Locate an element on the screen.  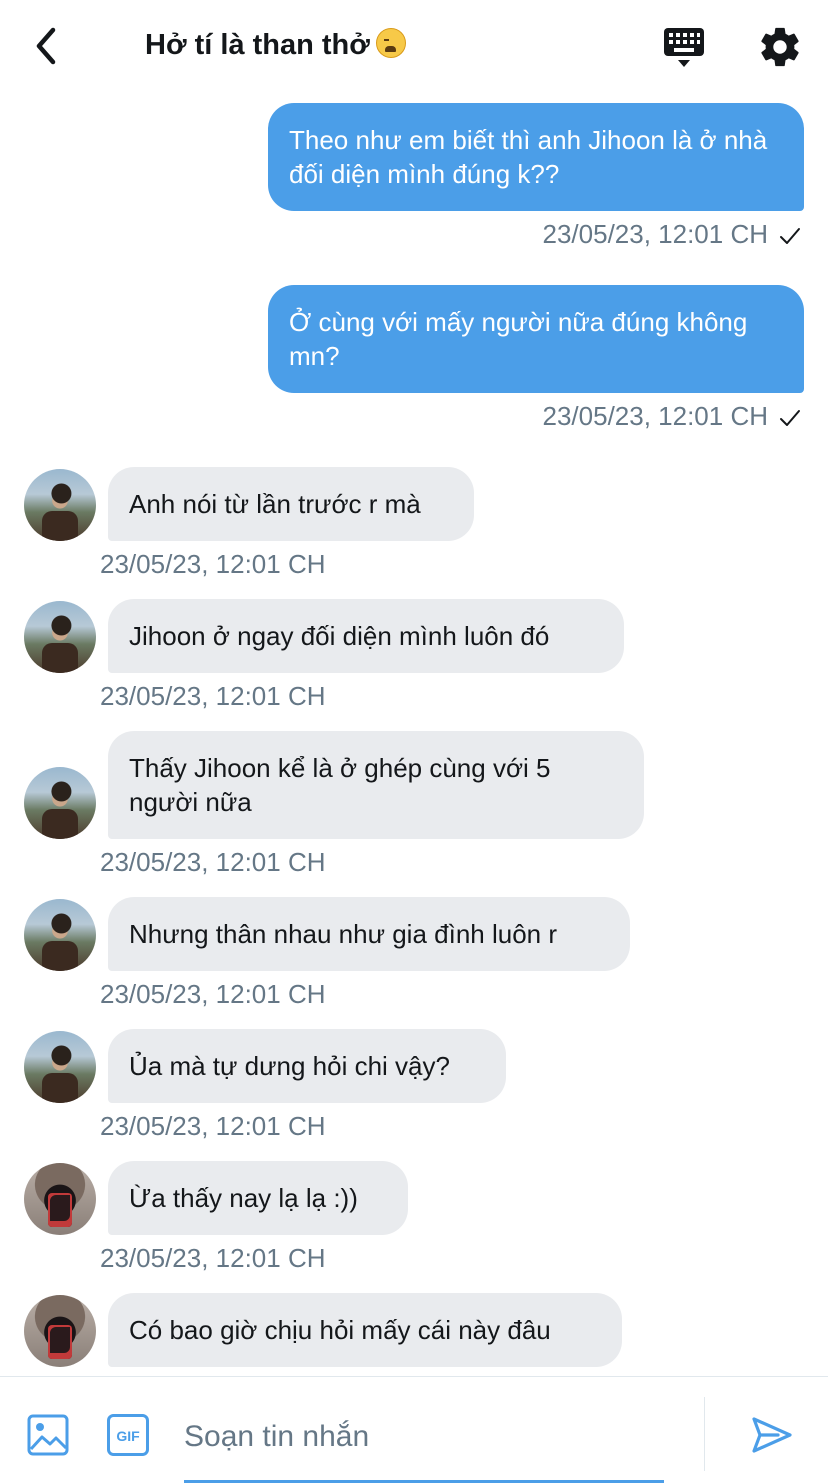
image-icon is located at coordinates (48, 1435).